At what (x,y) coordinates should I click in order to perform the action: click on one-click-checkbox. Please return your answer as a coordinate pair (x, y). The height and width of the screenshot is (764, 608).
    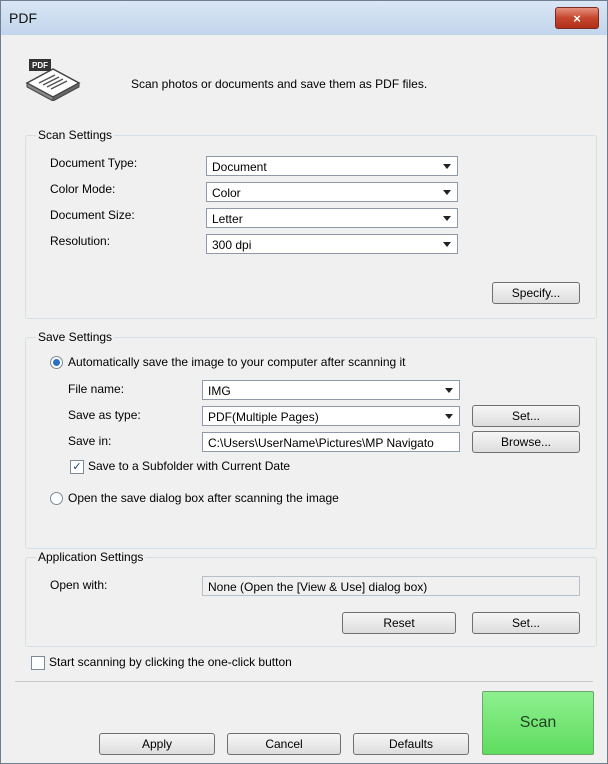
    Looking at the image, I should click on (38, 663).